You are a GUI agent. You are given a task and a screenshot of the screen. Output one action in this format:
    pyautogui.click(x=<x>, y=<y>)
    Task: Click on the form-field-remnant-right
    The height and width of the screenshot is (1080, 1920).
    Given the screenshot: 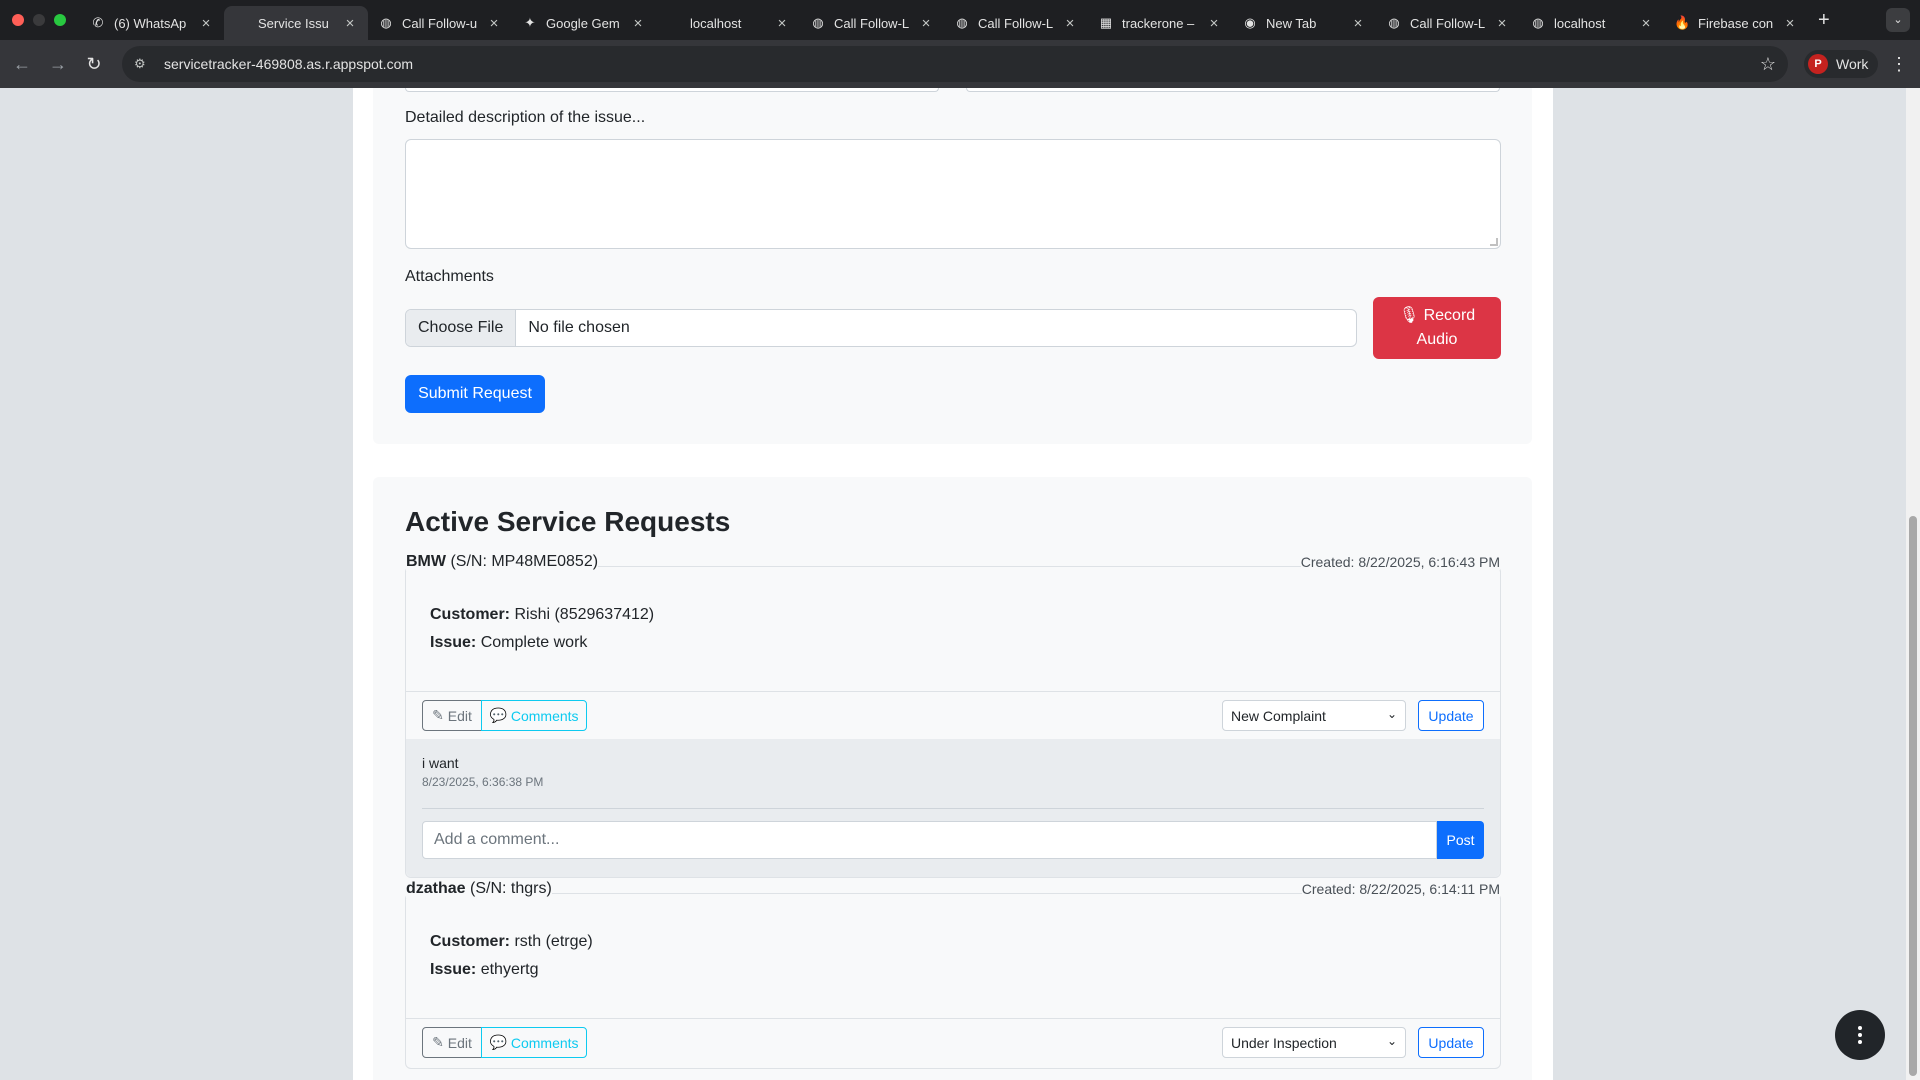 What is the action you would take?
    pyautogui.click(x=1233, y=90)
    